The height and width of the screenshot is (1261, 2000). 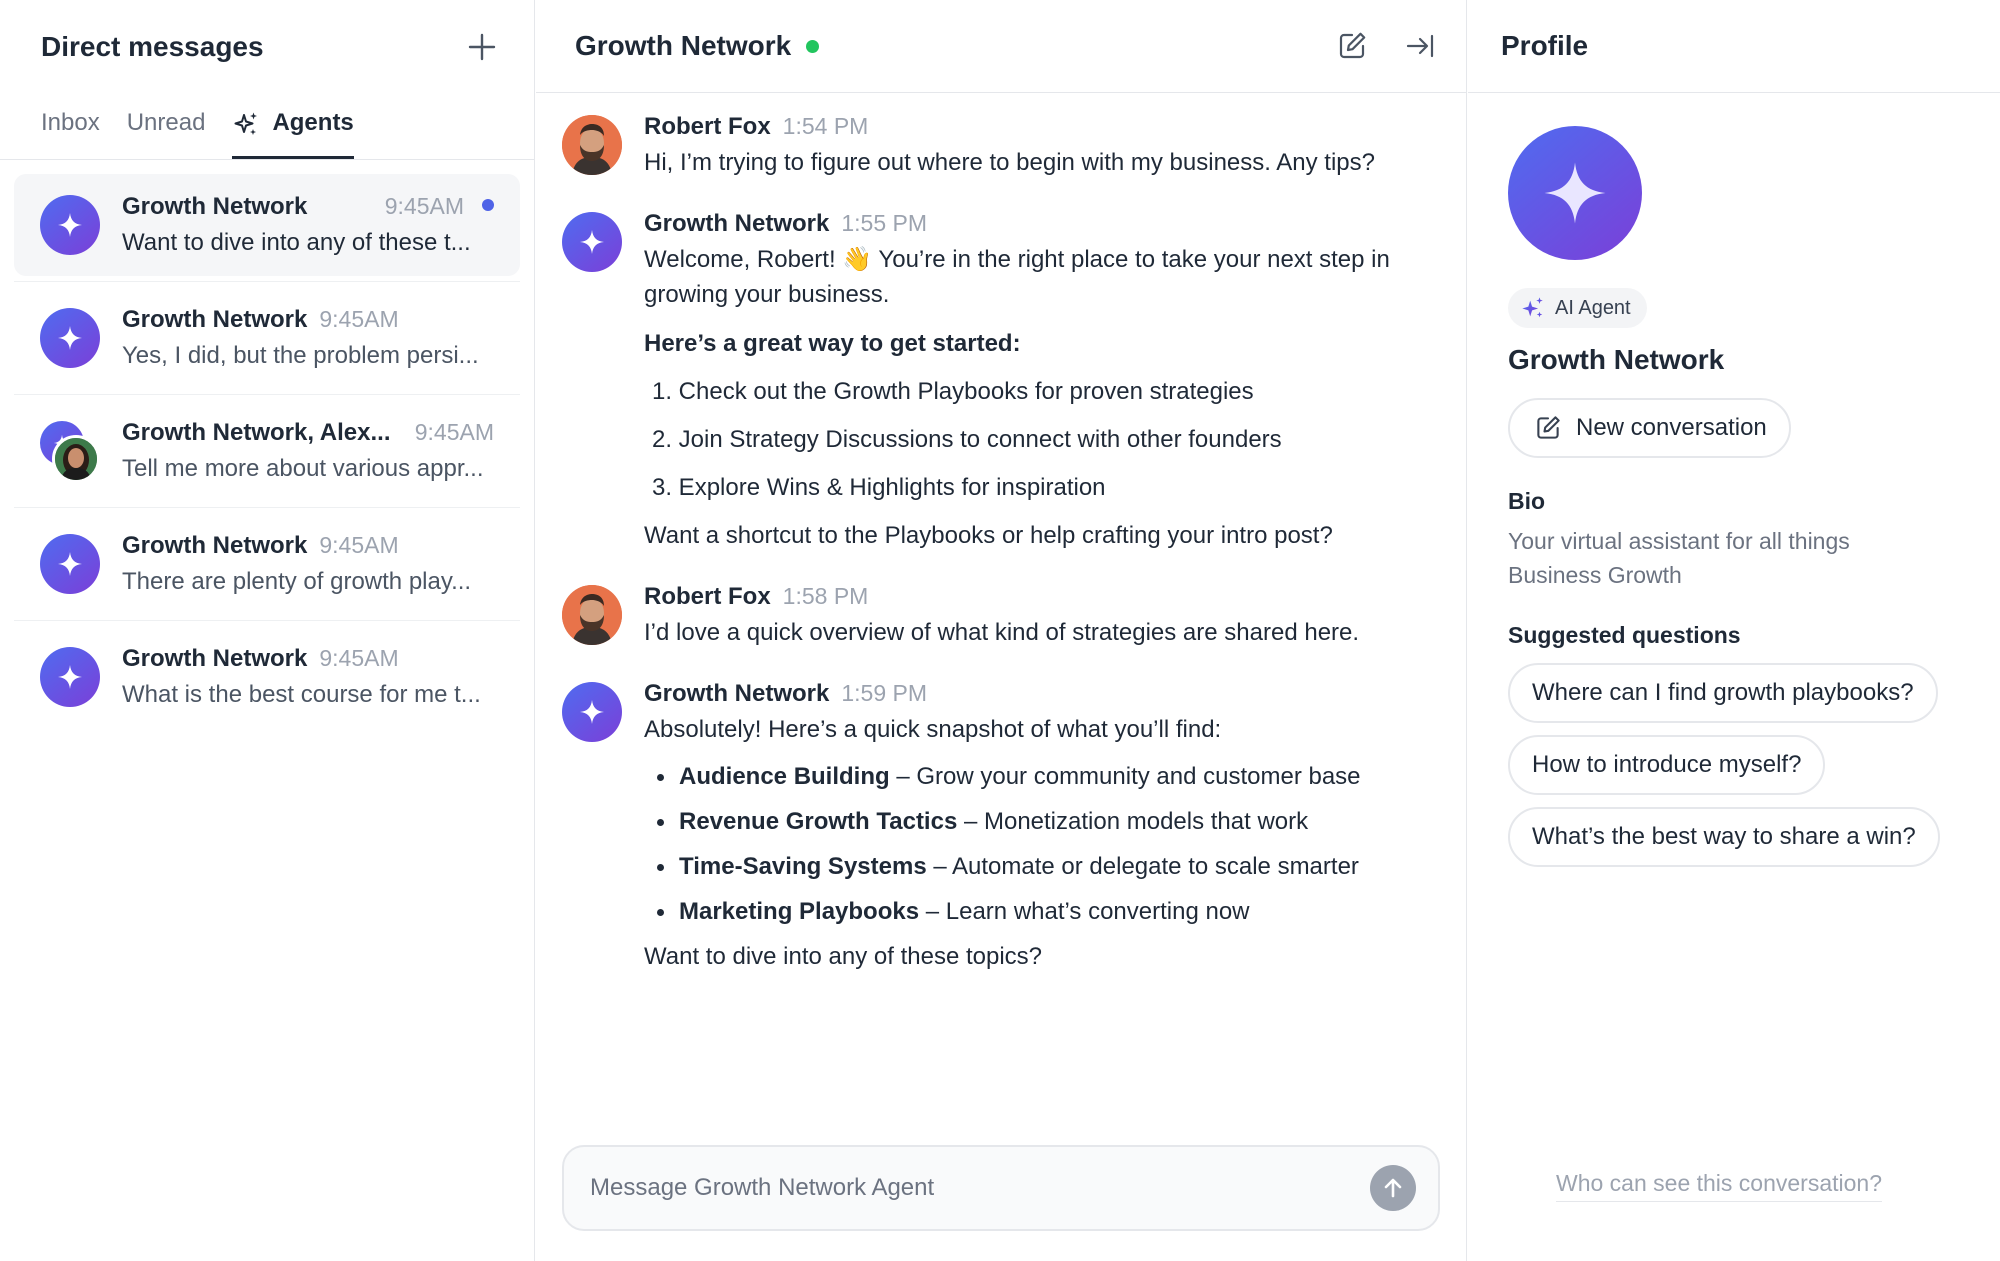 What do you see at coordinates (683, 45) in the screenshot?
I see `chat-title: Growth Network` at bounding box center [683, 45].